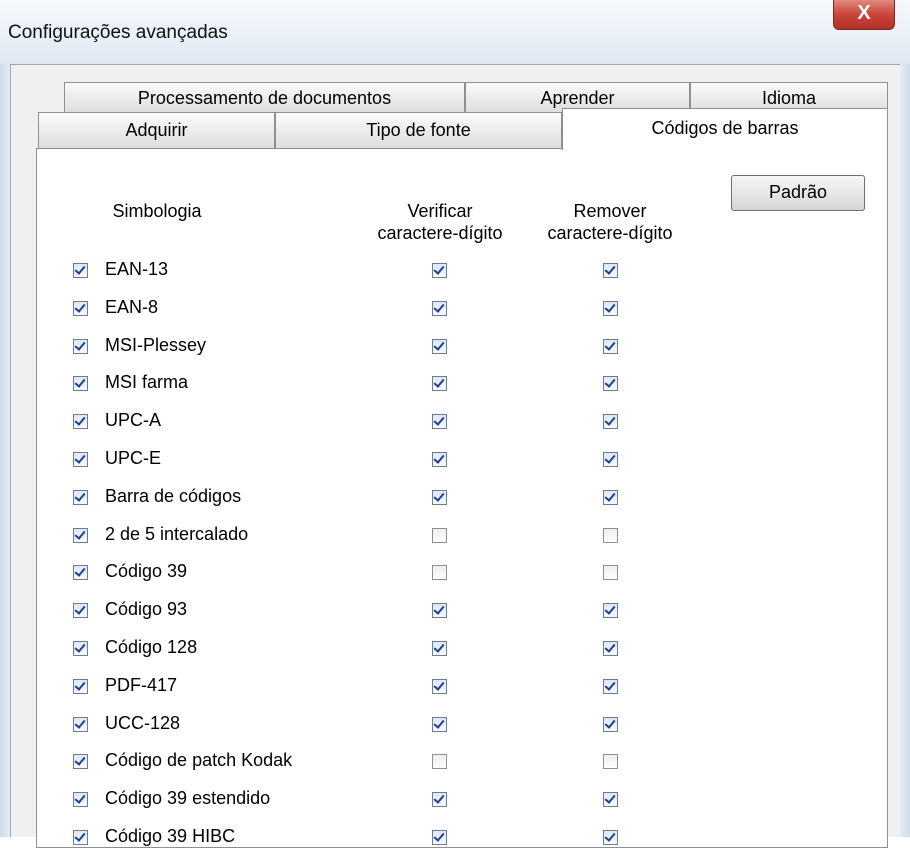  What do you see at coordinates (455, 536) in the screenshot?
I see `symbology-row: 2 de 5 intercalado` at bounding box center [455, 536].